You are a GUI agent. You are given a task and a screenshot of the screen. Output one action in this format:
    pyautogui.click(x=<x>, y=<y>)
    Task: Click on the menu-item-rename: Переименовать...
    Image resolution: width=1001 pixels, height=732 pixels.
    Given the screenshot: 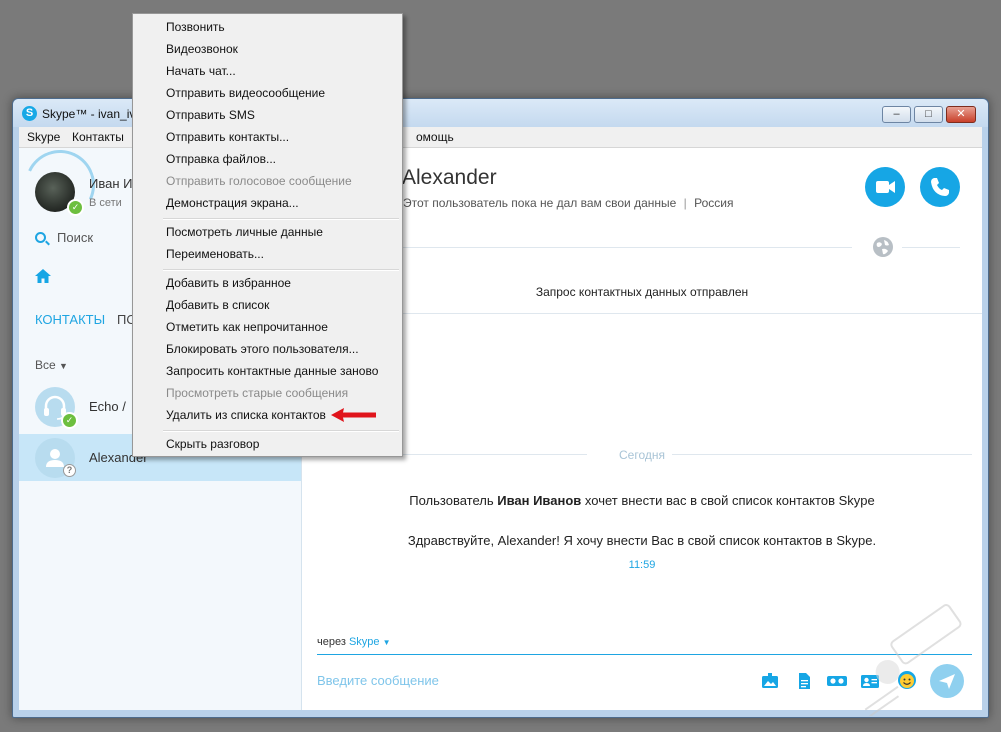 What is the action you would take?
    pyautogui.click(x=215, y=257)
    